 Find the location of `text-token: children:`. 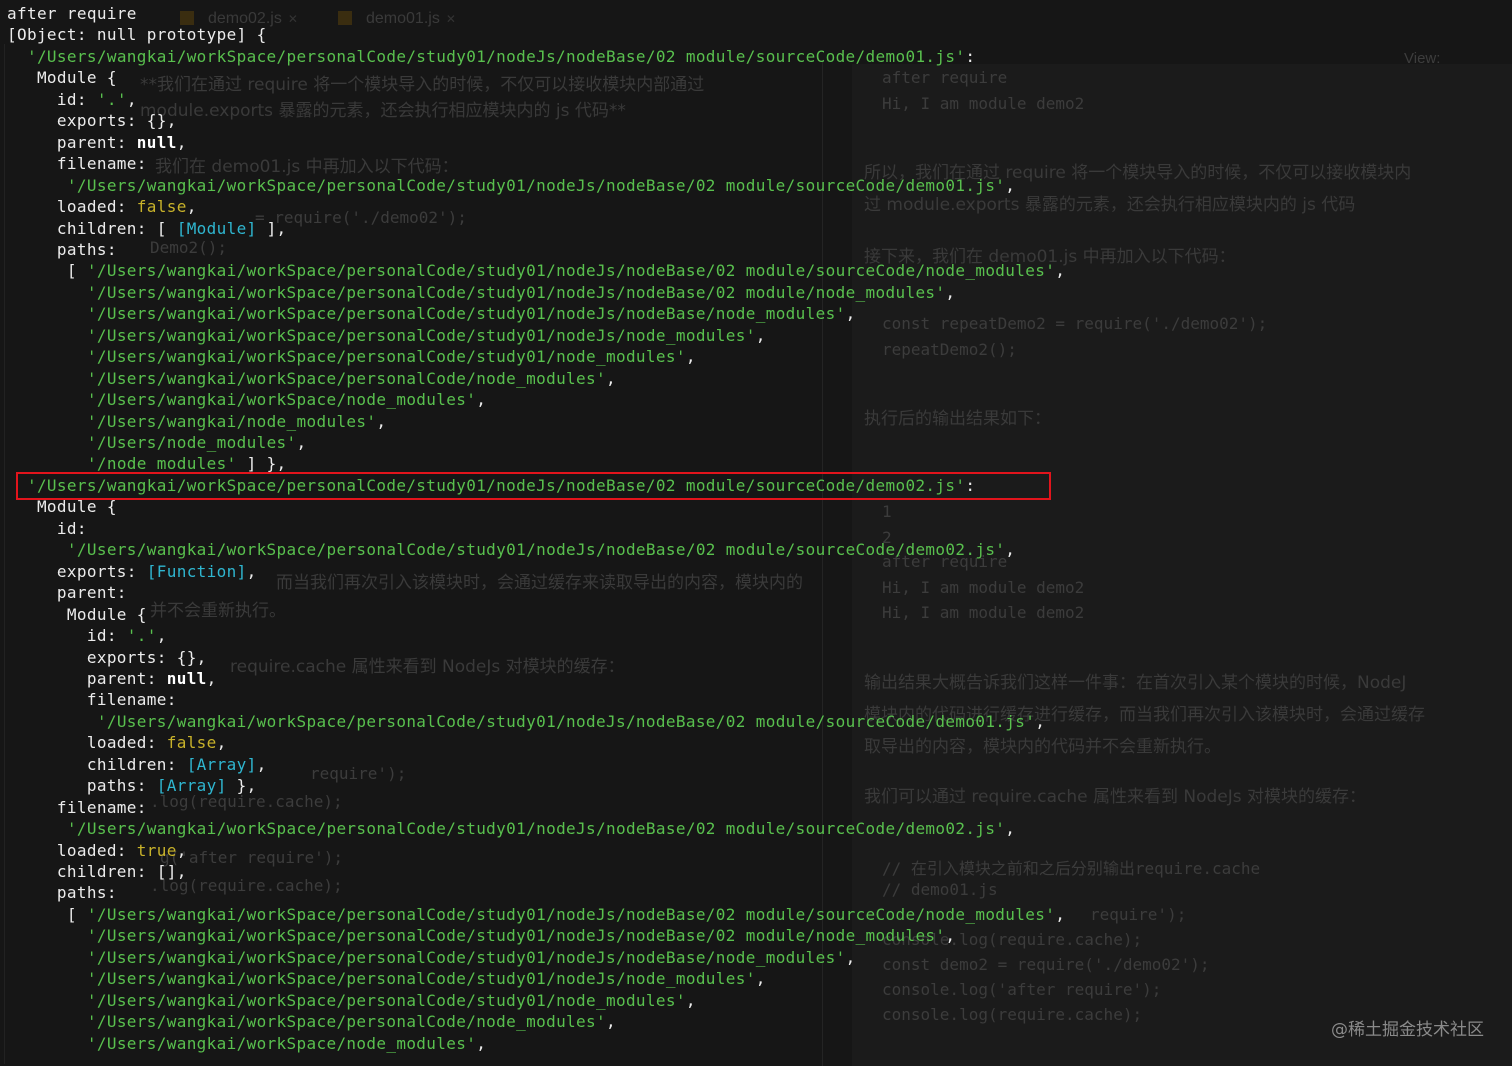

text-token: children: is located at coordinates (97, 764).